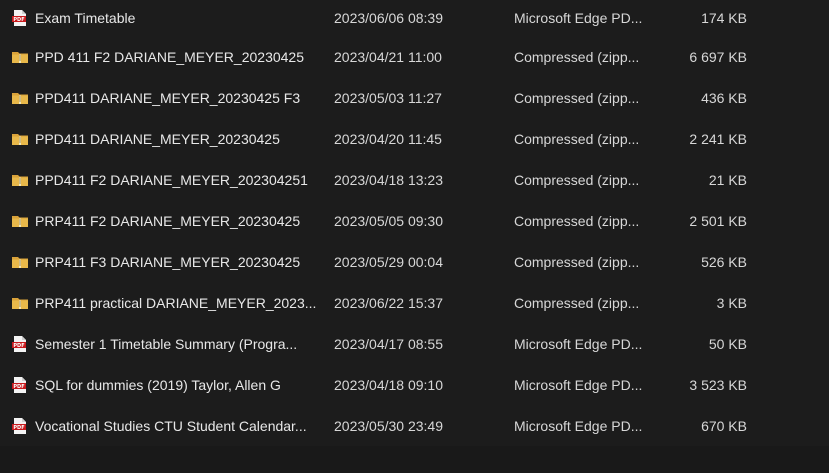 This screenshot has height=473, width=829. Describe the element at coordinates (388, 261) in the screenshot. I see `file-date-modified: 2023/05/29 00:04` at that location.